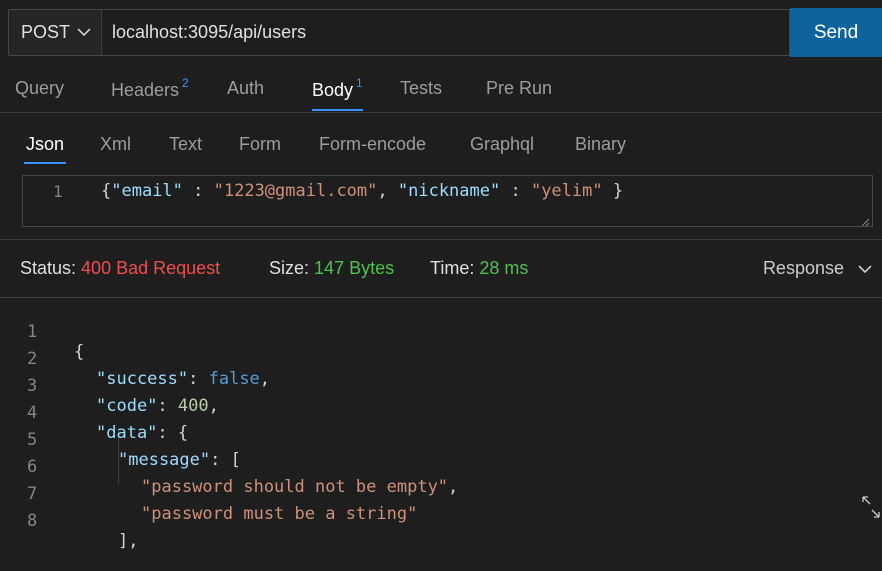  I want to click on tab-badge: 1, so click(359, 83).